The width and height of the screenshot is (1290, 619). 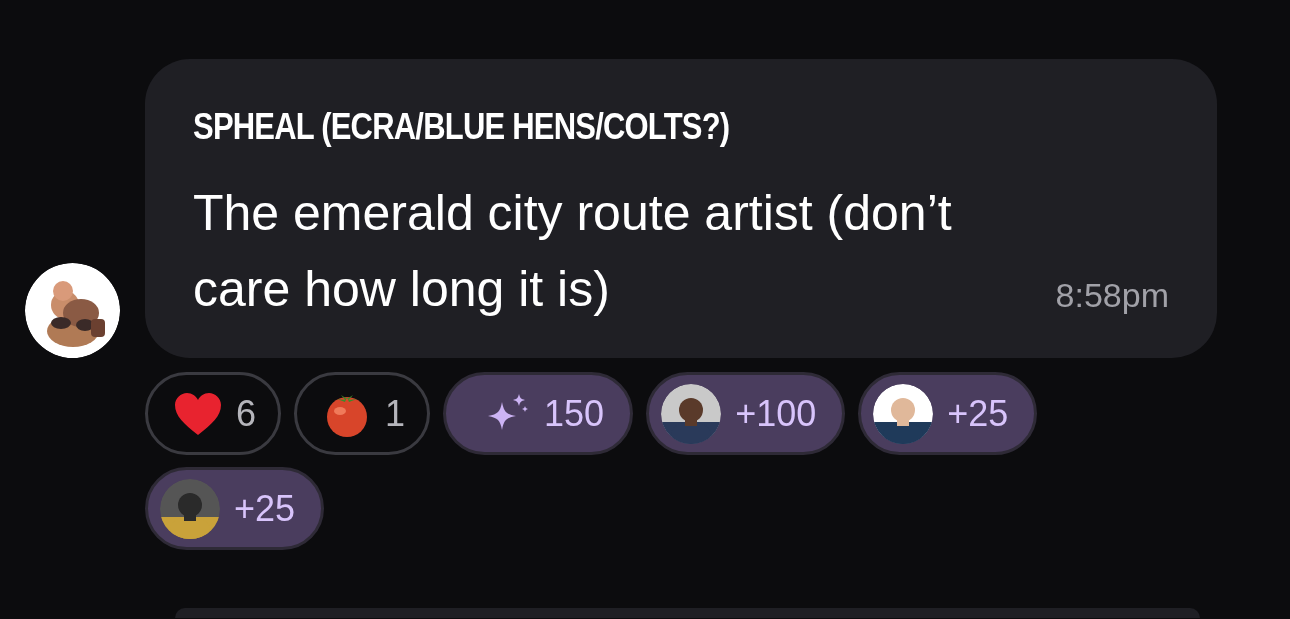 I want to click on reaction-chip: +100, so click(x=746, y=413).